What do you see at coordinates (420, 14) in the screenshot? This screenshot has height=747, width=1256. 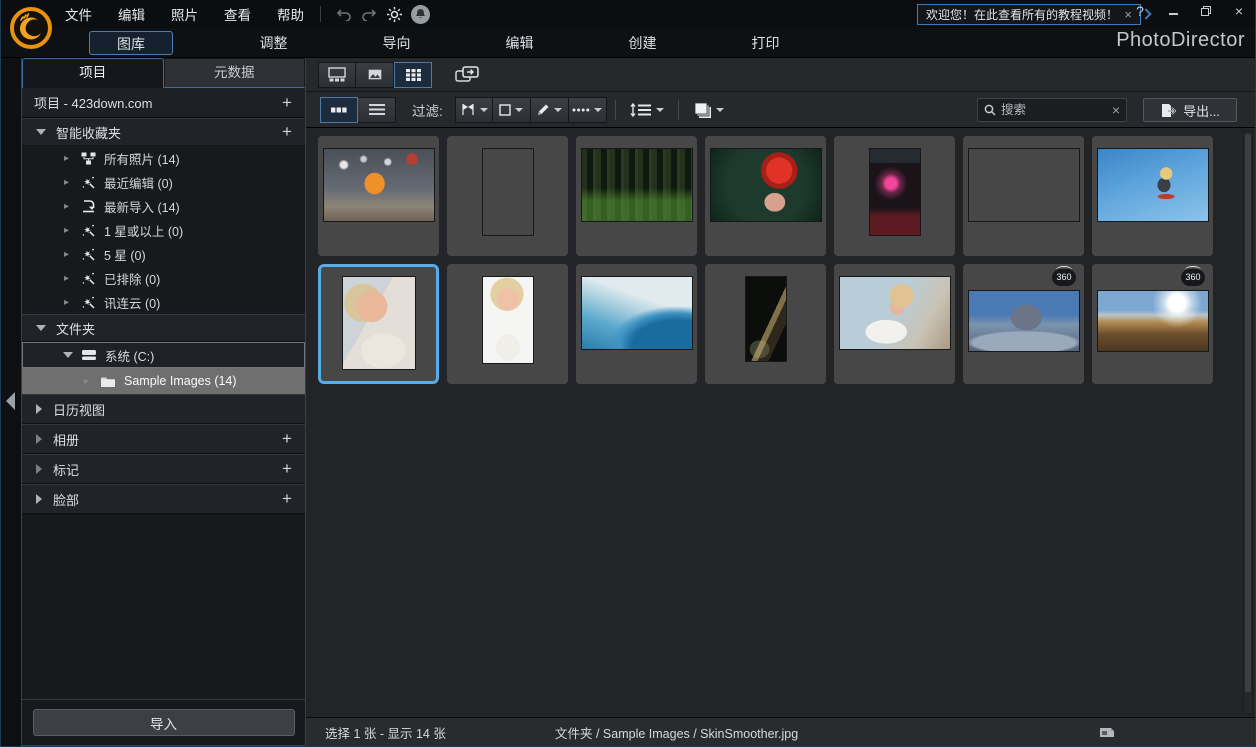 I see `notifications-bell-icon` at bounding box center [420, 14].